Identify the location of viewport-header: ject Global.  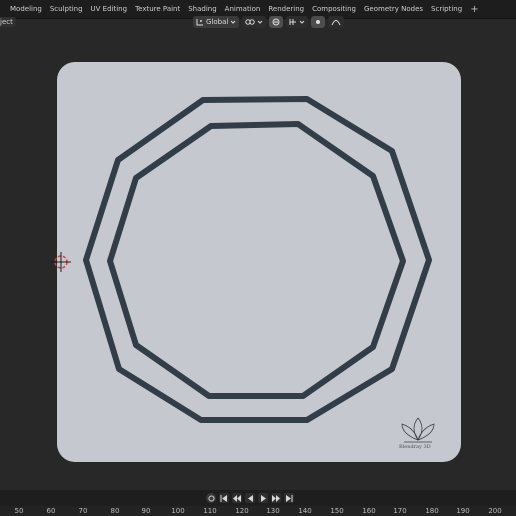
(258, 22).